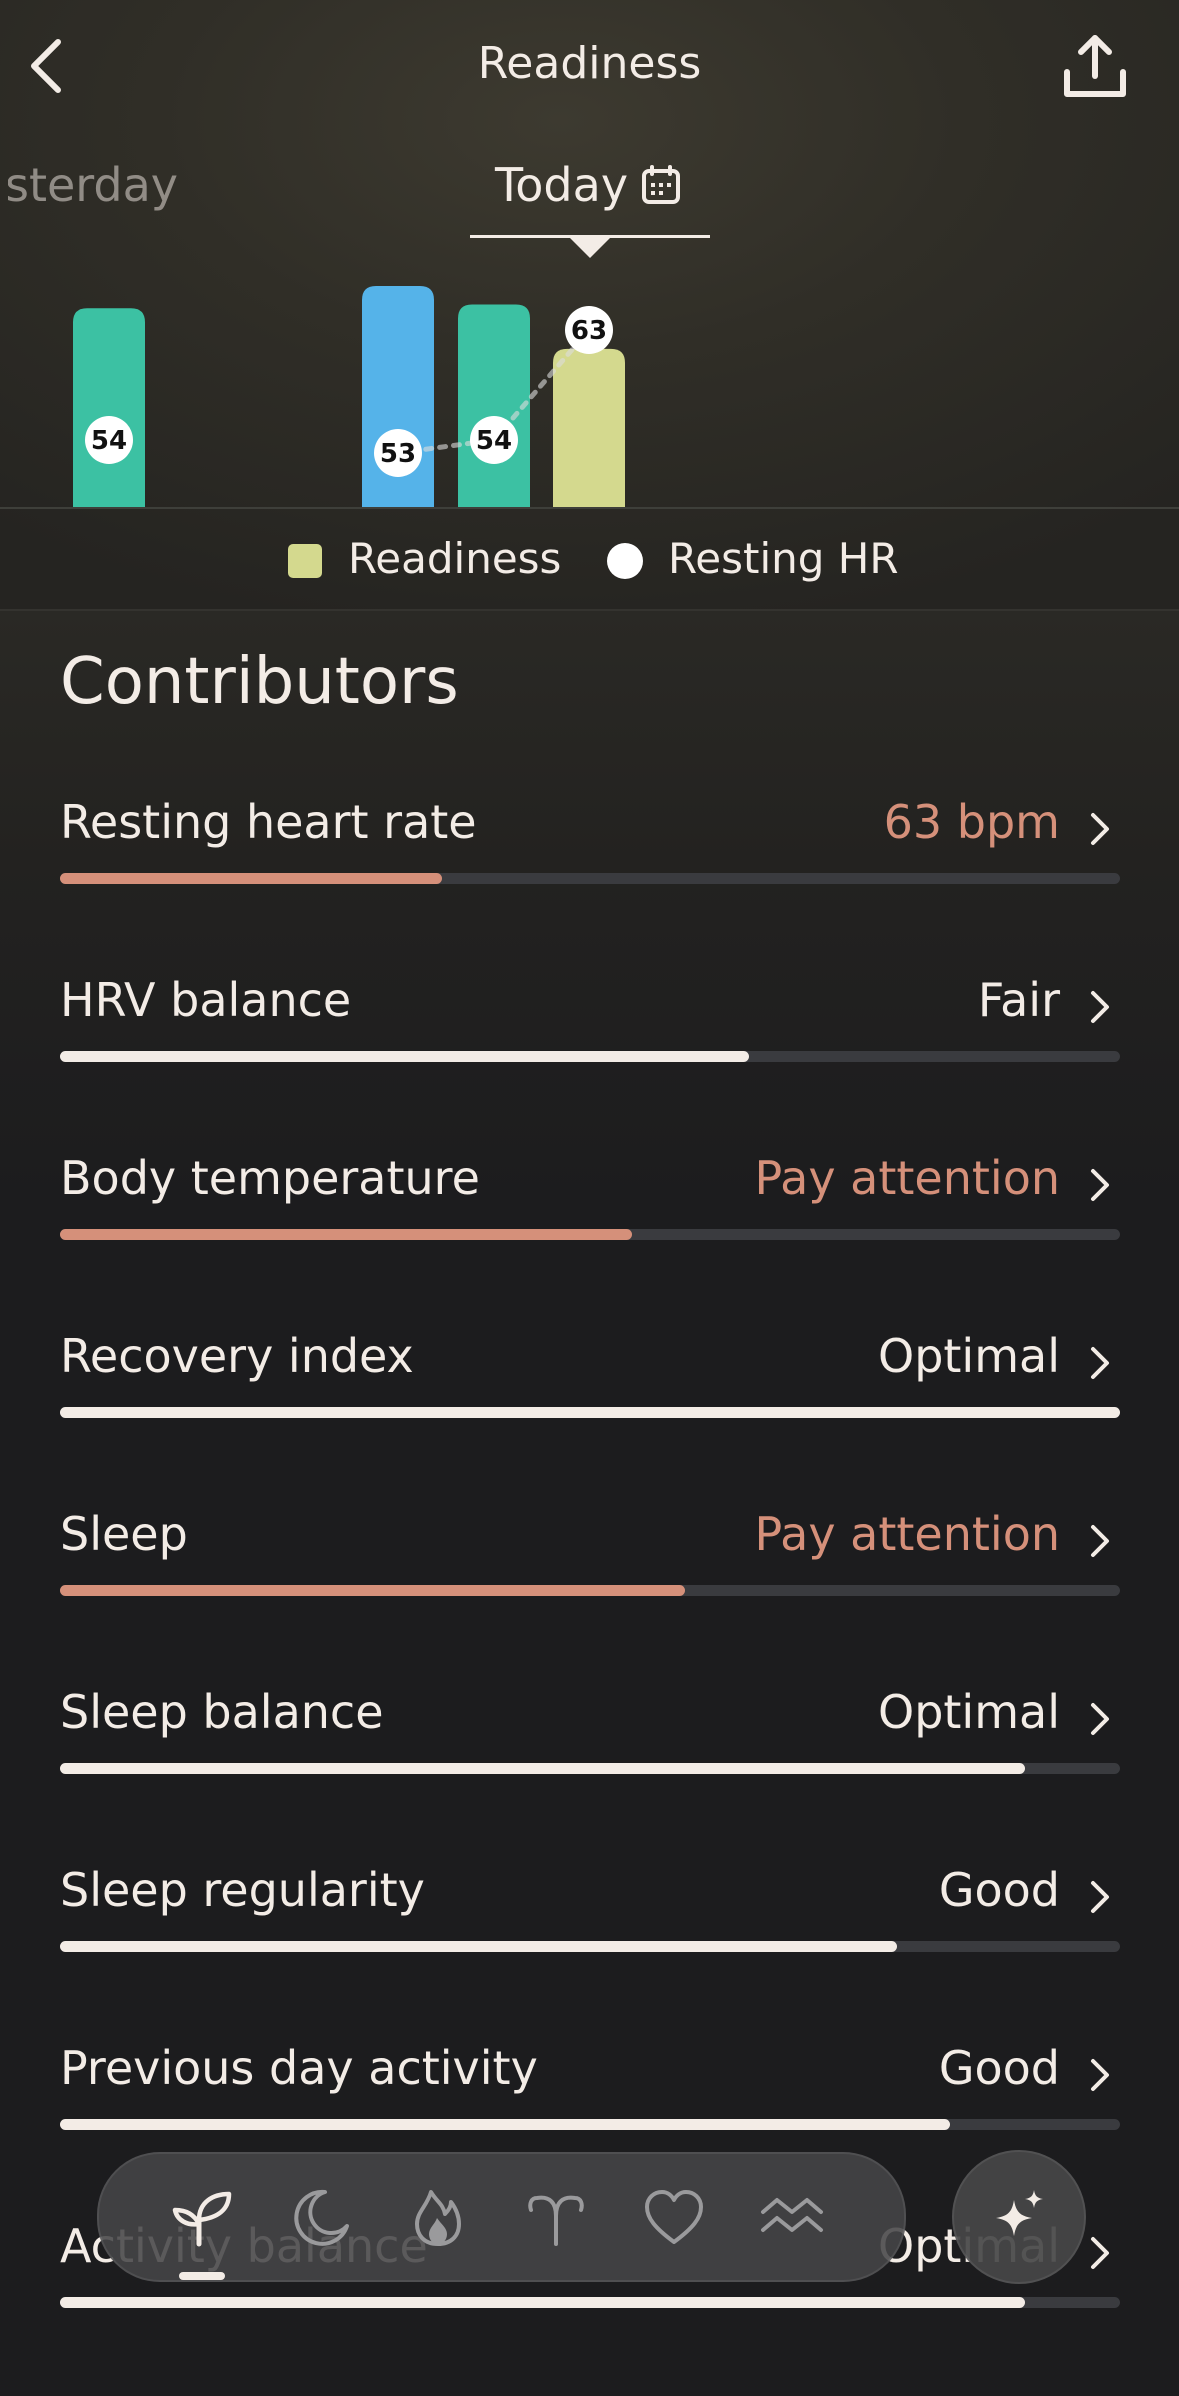 This screenshot has width=1179, height=2396. Describe the element at coordinates (674, 2217) in the screenshot. I see `heart-icon` at that location.